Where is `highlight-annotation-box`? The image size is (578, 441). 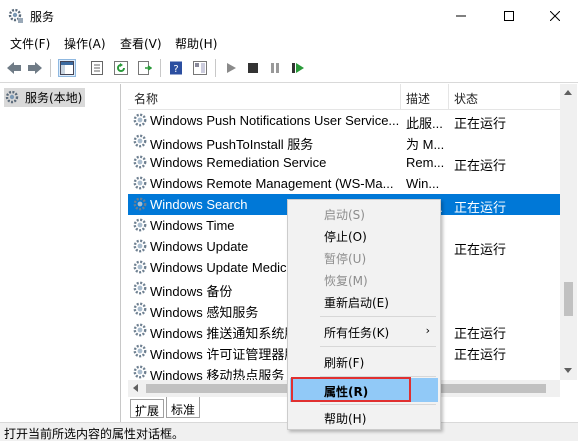
highlight-annotation-box is located at coordinates (351, 389).